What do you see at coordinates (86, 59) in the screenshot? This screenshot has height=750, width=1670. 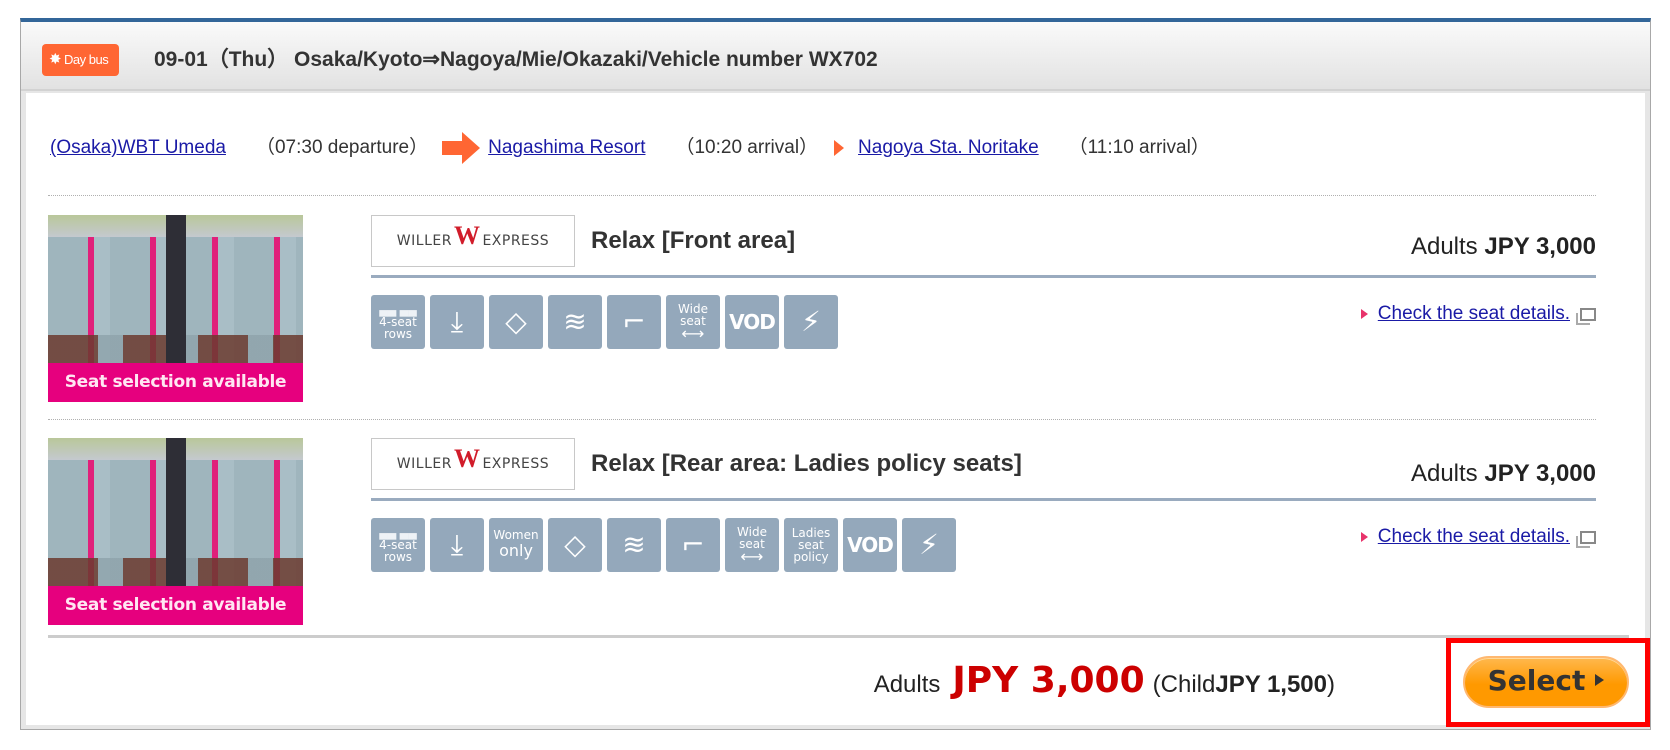 I see `badge-label: Day bus` at bounding box center [86, 59].